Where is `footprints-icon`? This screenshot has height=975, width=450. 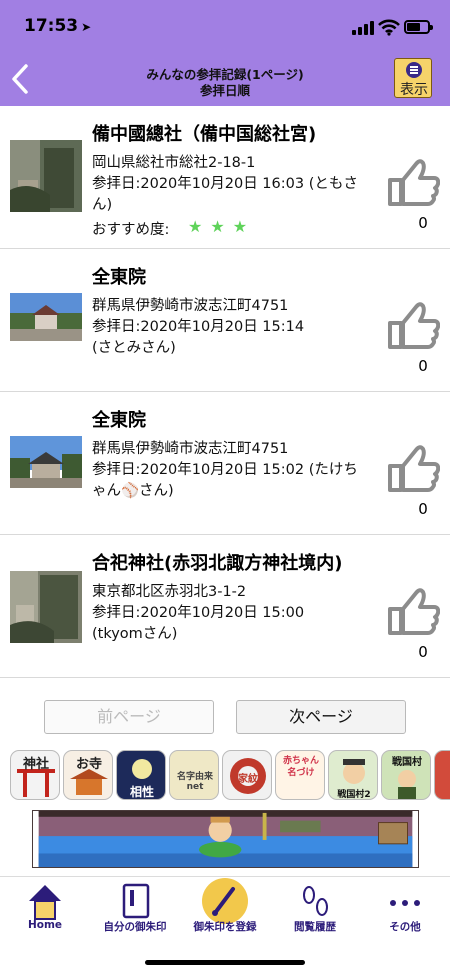 footprints-icon is located at coordinates (315, 901).